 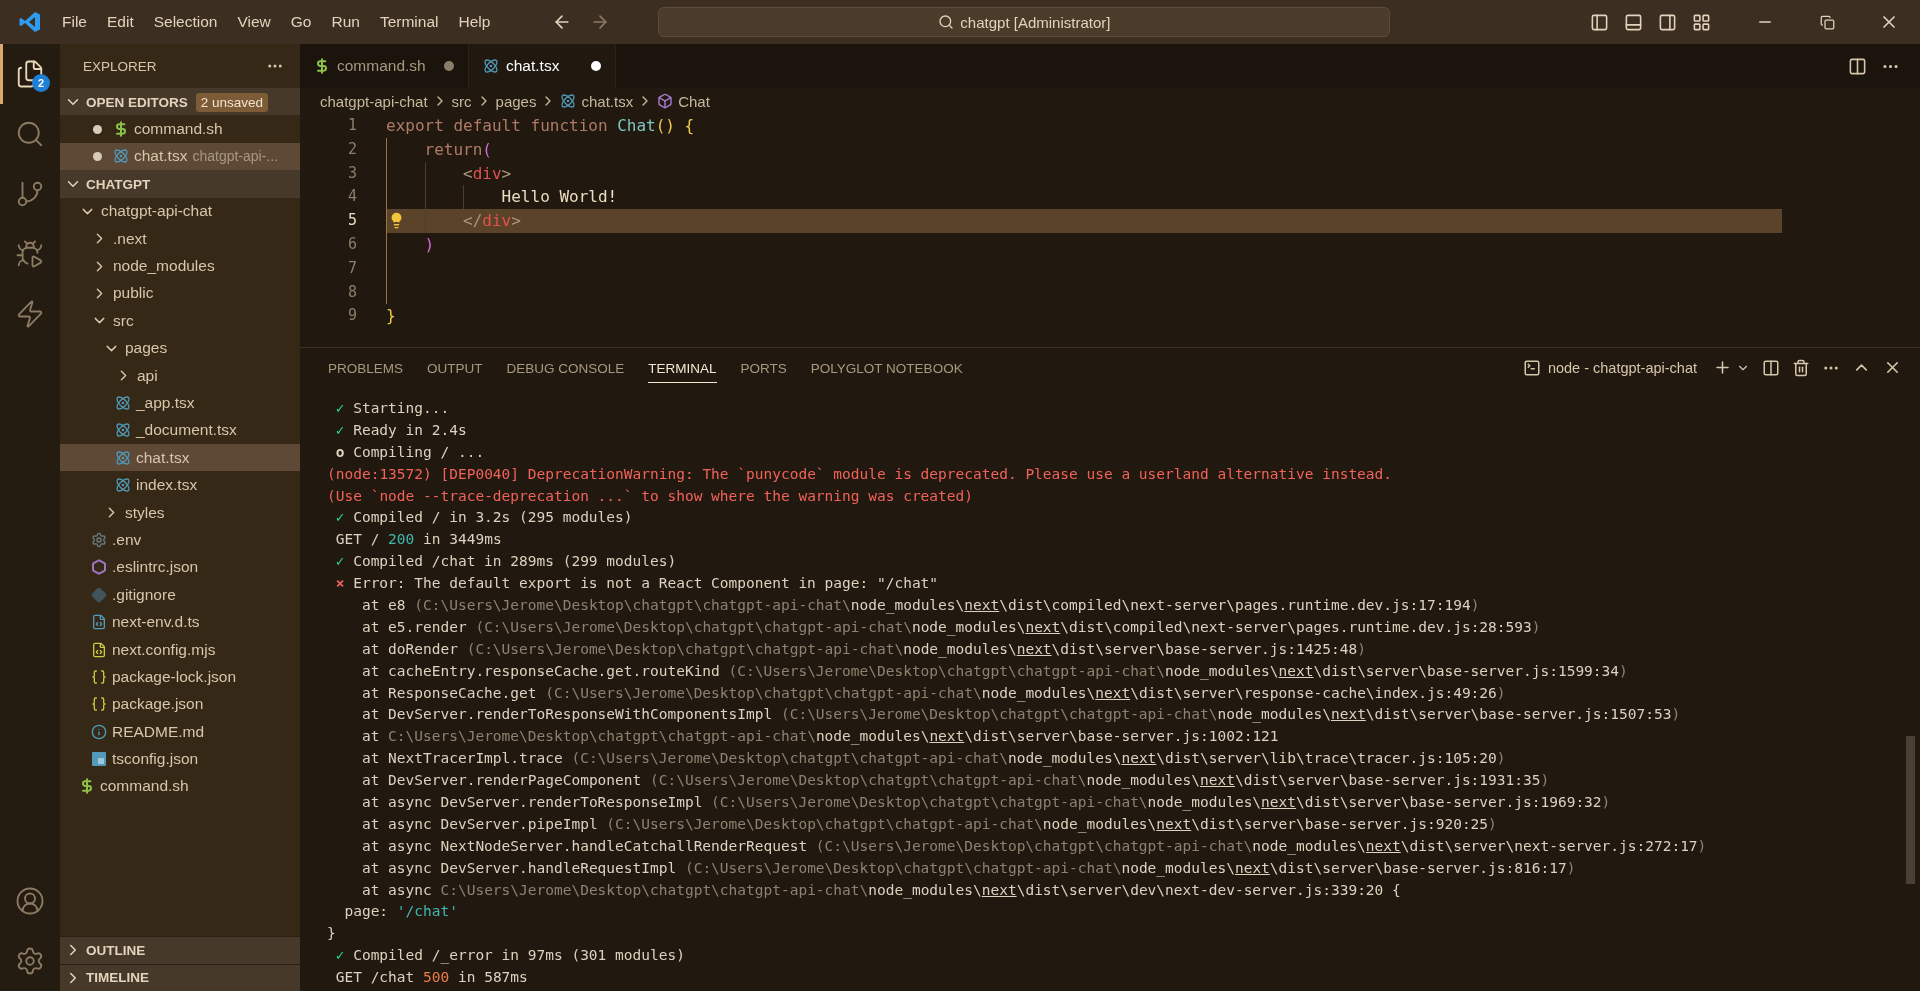 I want to click on info-icon, so click(x=99, y=731).